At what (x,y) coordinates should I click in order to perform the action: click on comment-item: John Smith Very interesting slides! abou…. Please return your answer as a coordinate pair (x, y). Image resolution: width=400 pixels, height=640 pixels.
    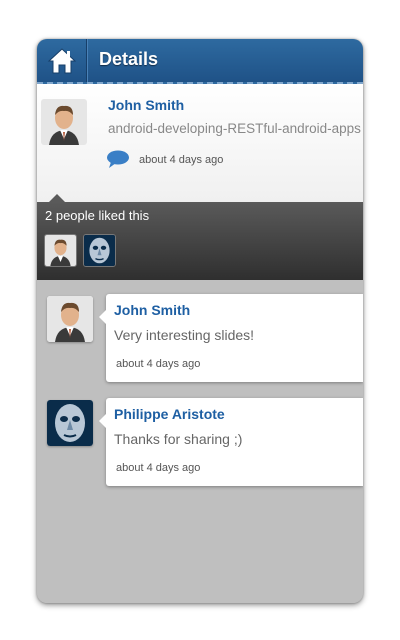
    Looking at the image, I should click on (200, 341).